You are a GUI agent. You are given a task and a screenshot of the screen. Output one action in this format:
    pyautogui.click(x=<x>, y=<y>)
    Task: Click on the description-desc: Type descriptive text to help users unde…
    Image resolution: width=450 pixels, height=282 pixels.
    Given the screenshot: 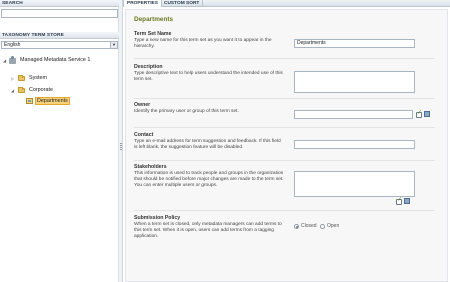 What is the action you would take?
    pyautogui.click(x=208, y=76)
    